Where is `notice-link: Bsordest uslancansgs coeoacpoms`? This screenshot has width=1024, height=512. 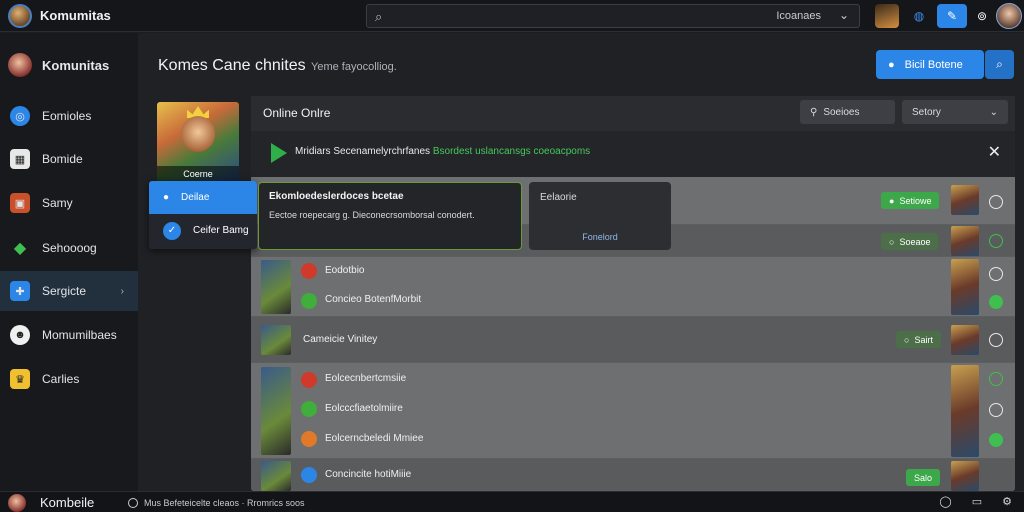
notice-link: Bsordest uslancansgs coeoacpoms is located at coordinates (511, 151).